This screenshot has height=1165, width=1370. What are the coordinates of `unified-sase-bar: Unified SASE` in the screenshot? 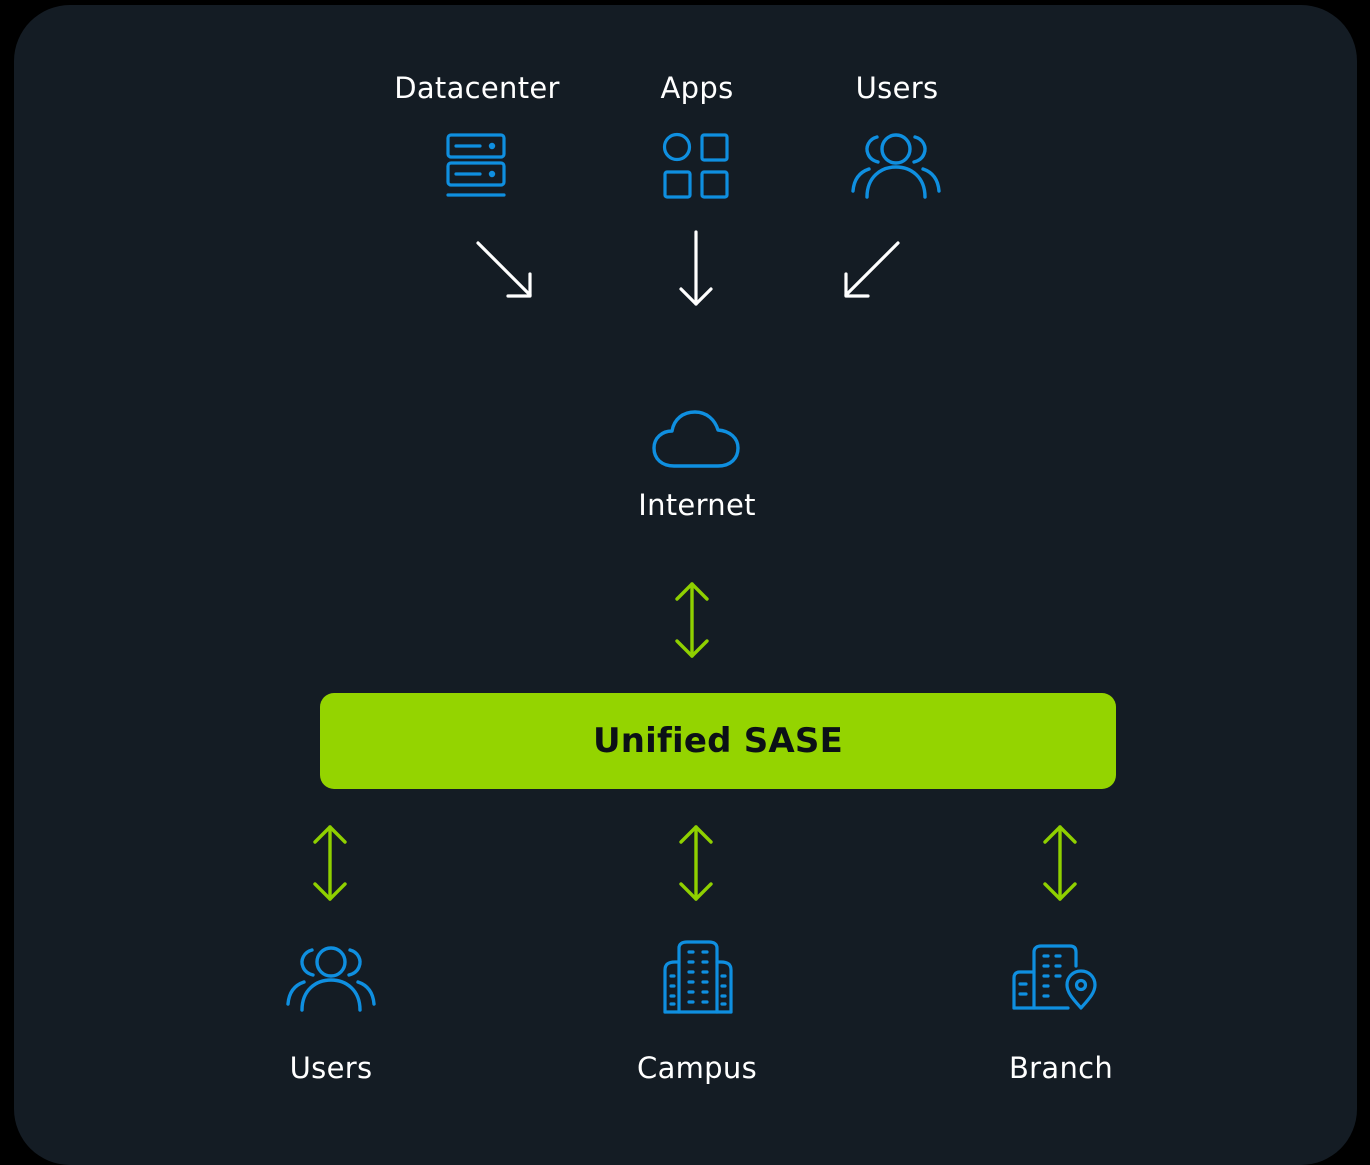 It's located at (718, 741).